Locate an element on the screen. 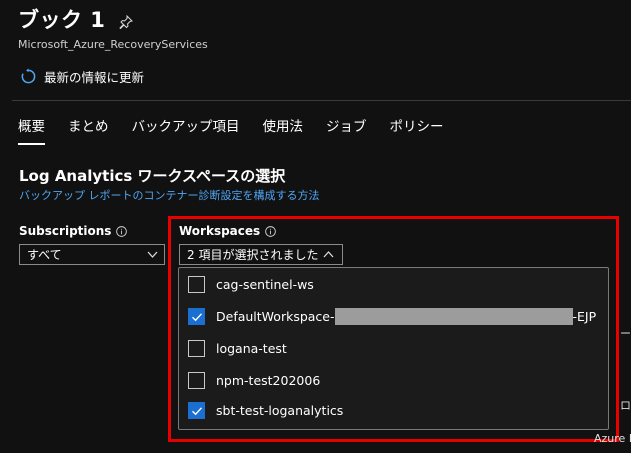  subscriptions-label-text: Subscriptions is located at coordinates (65, 231).